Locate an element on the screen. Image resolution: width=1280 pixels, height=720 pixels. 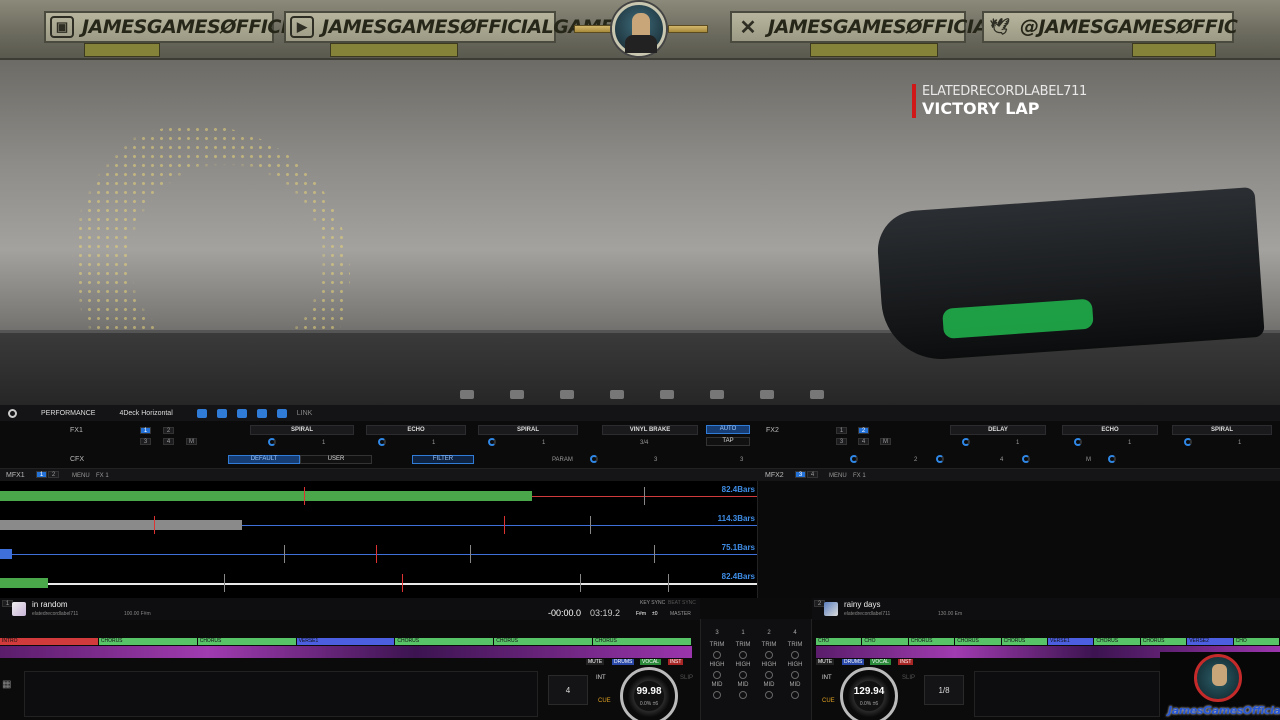
deck-2-cue: CUE is located at coordinates (828, 701).